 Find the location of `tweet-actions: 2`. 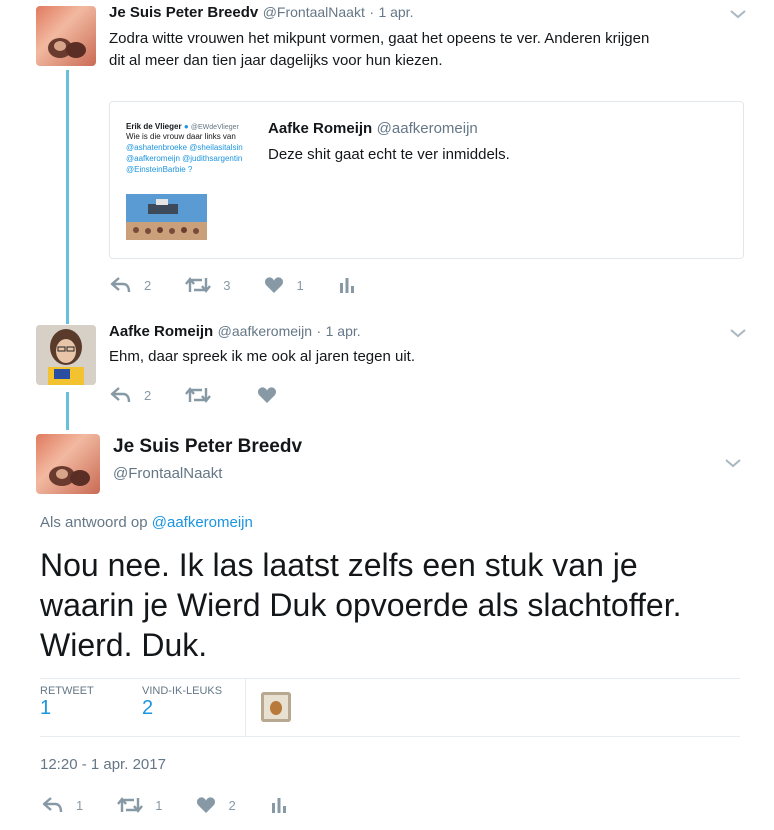

tweet-actions: 2 is located at coordinates (216, 395).